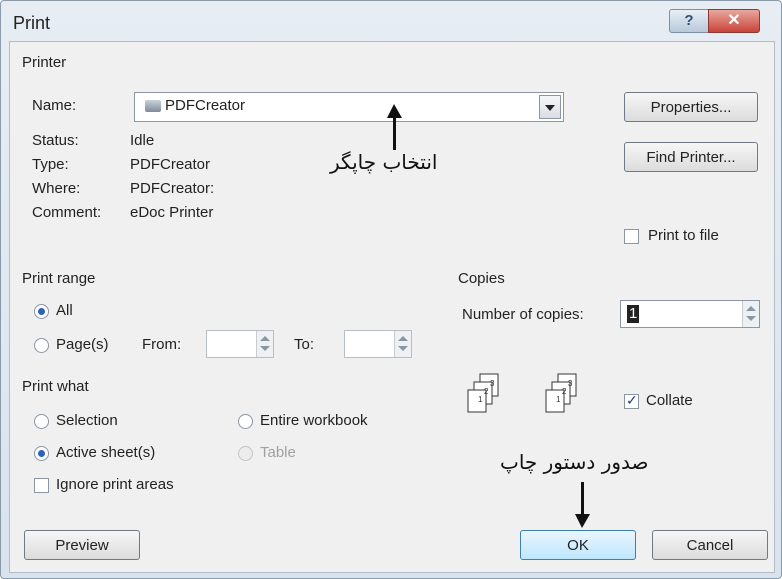 The image size is (782, 579). What do you see at coordinates (378, 344) in the screenshot?
I see `to-page-spinner` at bounding box center [378, 344].